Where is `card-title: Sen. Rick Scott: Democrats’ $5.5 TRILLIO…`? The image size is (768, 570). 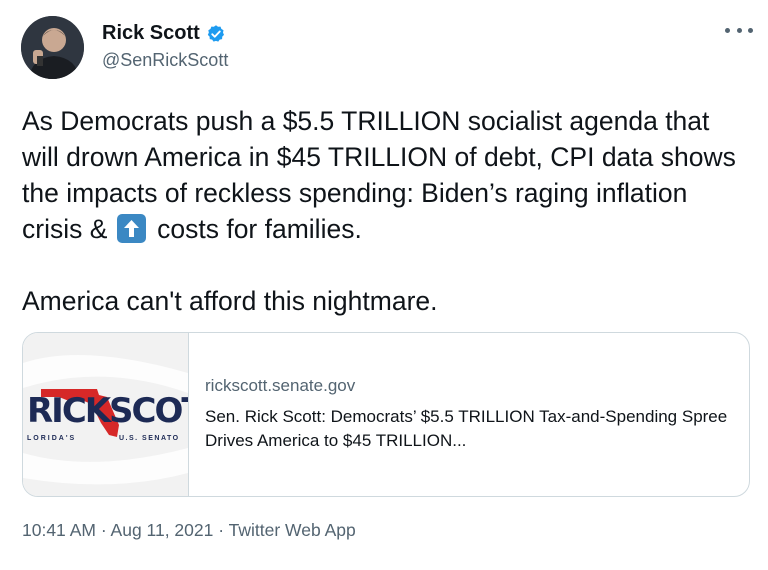 card-title: Sen. Rick Scott: Democrats’ $5.5 TRILLIO… is located at coordinates (466, 428).